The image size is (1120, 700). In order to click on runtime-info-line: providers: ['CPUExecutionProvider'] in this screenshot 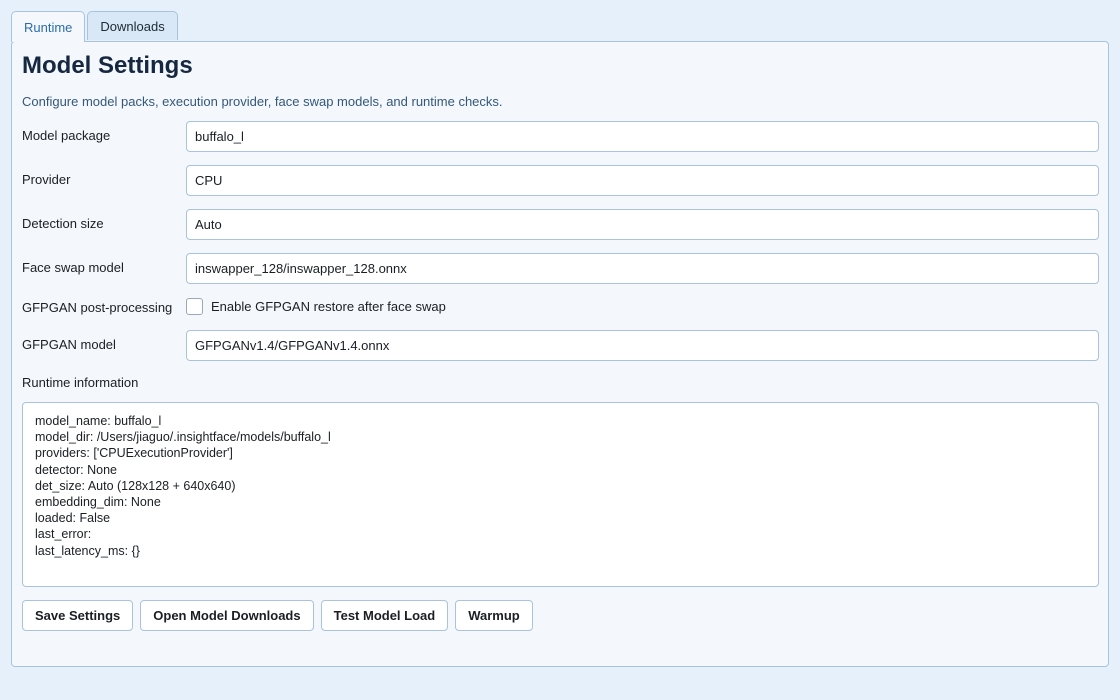, I will do `click(134, 453)`.